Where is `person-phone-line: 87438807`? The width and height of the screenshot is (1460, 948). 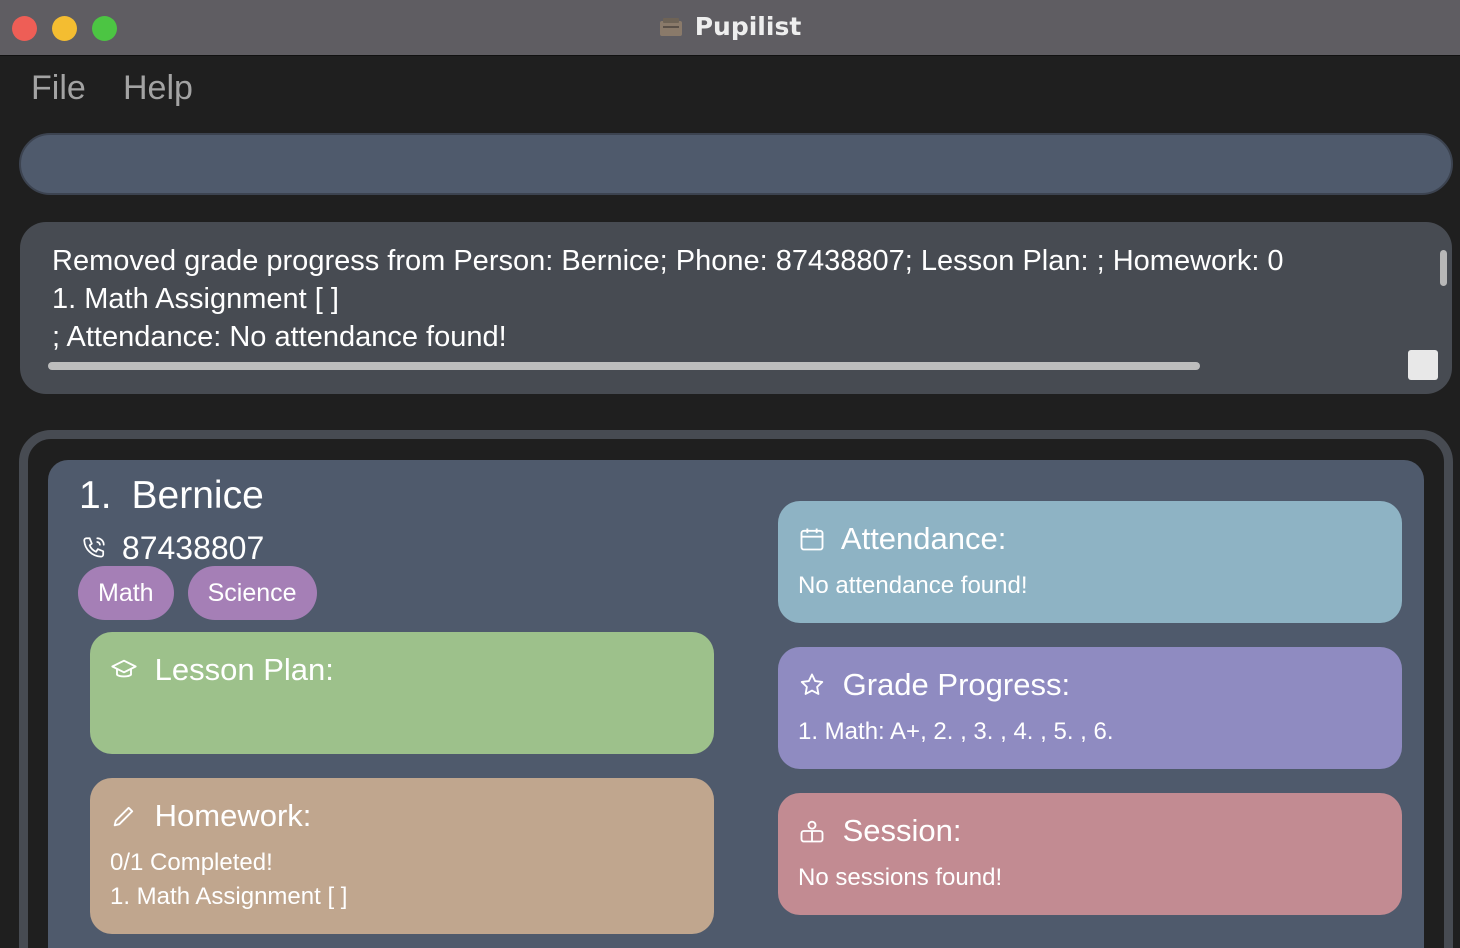 person-phone-line: 87438807 is located at coordinates (172, 548).